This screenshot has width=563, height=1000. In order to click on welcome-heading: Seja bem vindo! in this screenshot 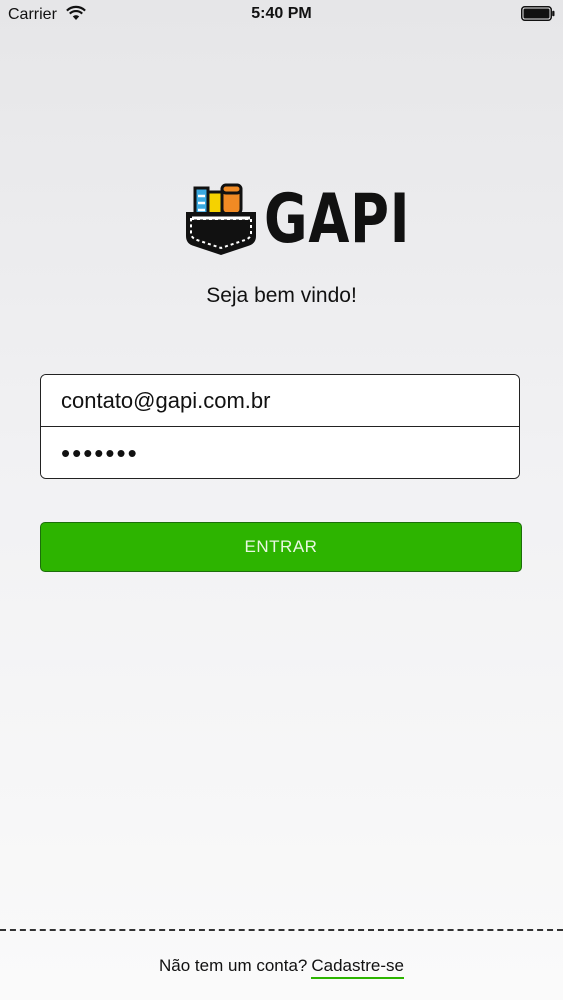, I will do `click(281, 295)`.